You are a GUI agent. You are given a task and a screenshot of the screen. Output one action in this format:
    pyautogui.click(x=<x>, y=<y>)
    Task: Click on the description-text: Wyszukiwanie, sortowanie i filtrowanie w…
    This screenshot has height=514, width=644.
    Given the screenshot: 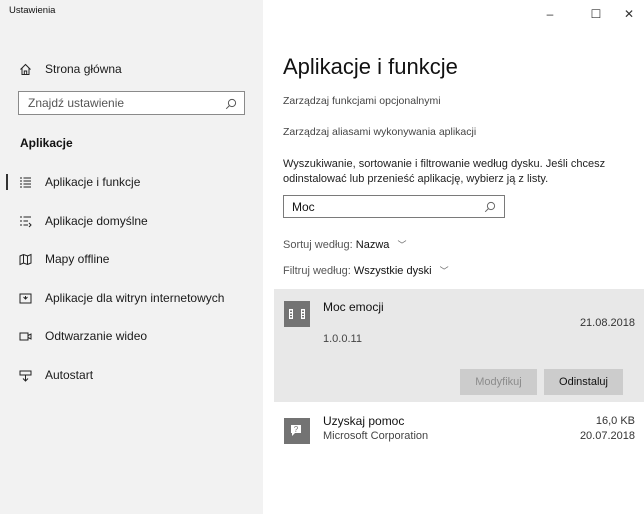 What is the action you would take?
    pyautogui.click(x=444, y=171)
    